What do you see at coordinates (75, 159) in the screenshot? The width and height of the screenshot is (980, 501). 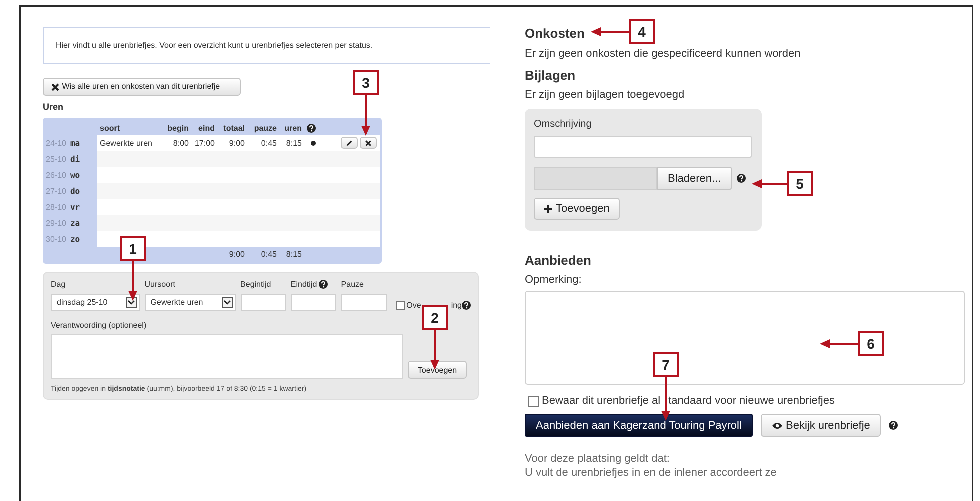 I see `day-label: di` at bounding box center [75, 159].